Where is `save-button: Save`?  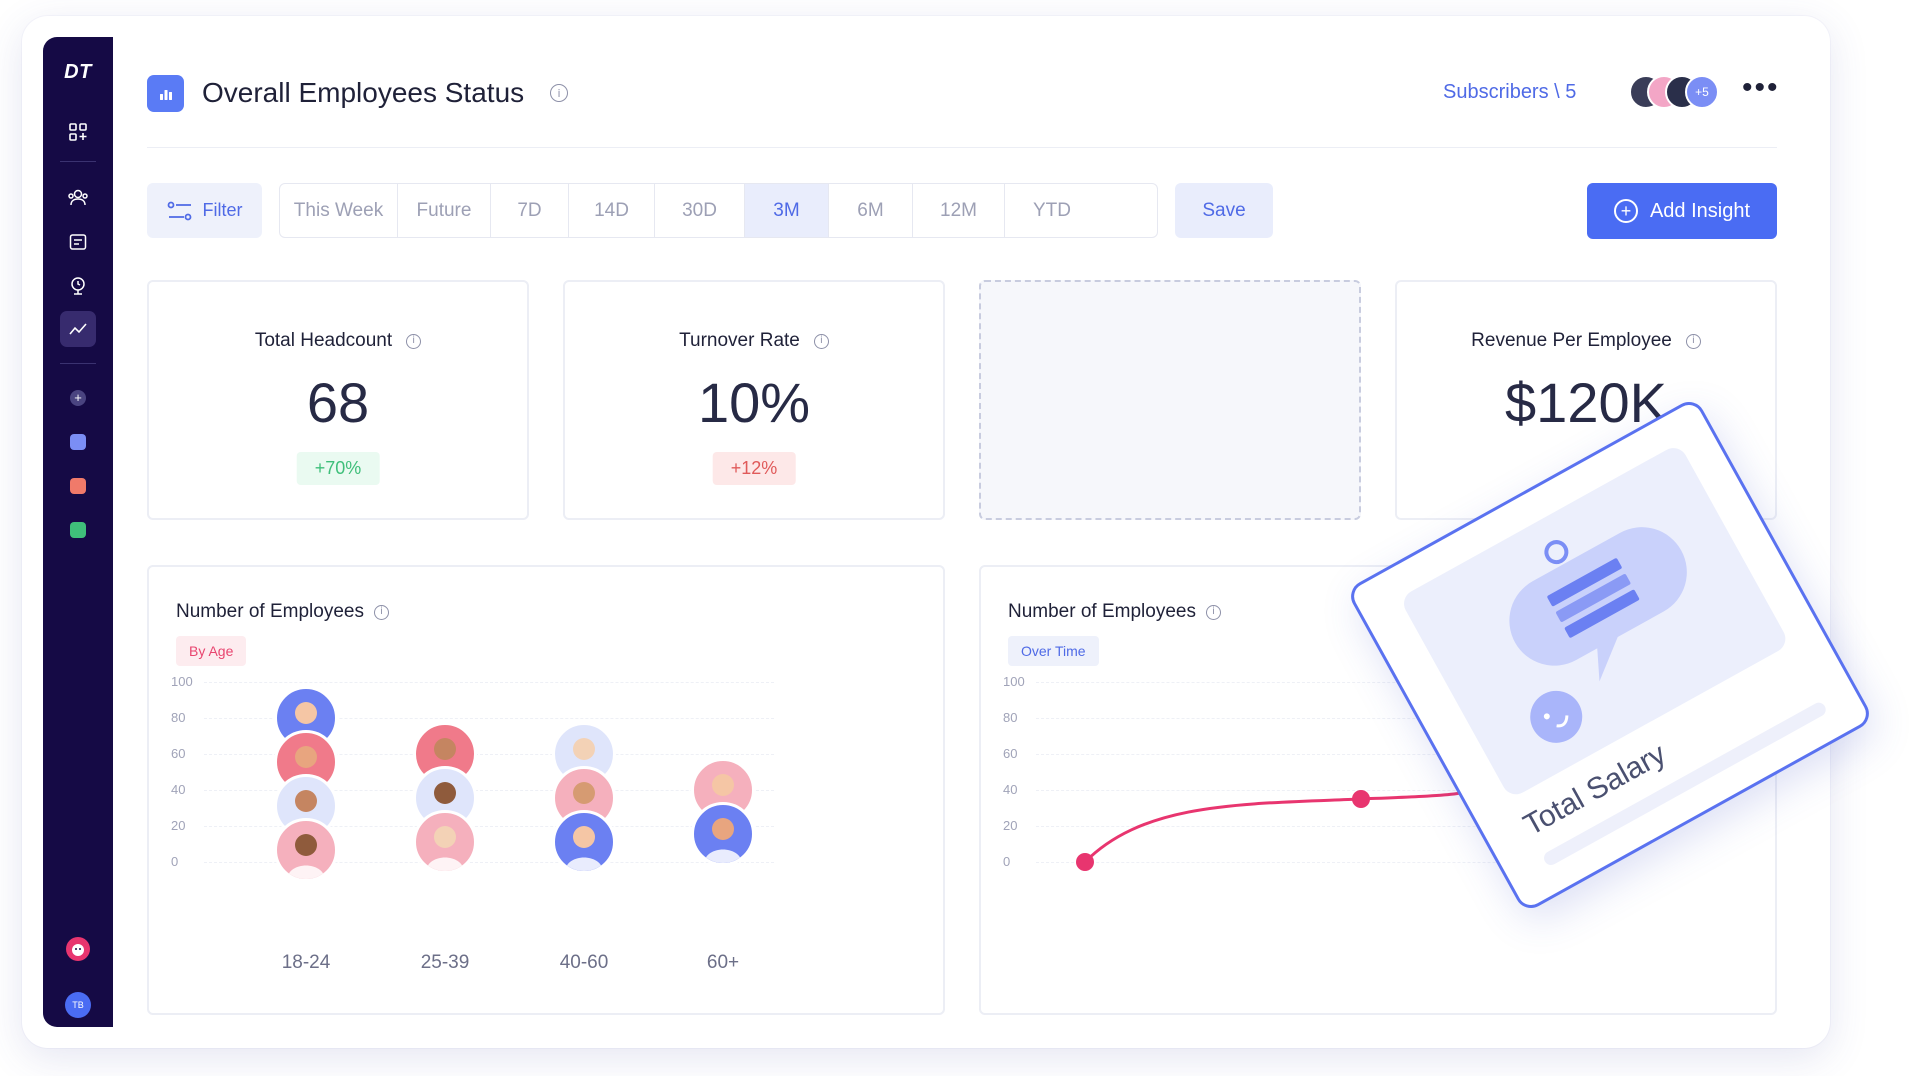
save-button: Save is located at coordinates (1224, 210).